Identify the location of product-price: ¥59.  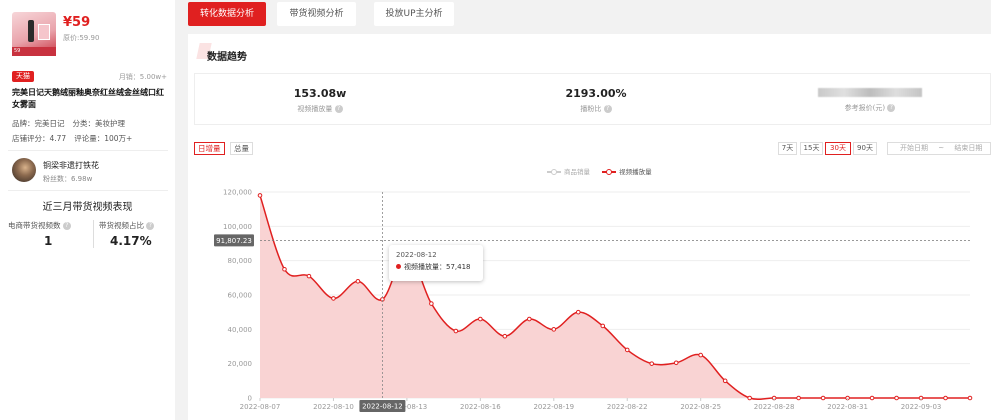
(77, 22).